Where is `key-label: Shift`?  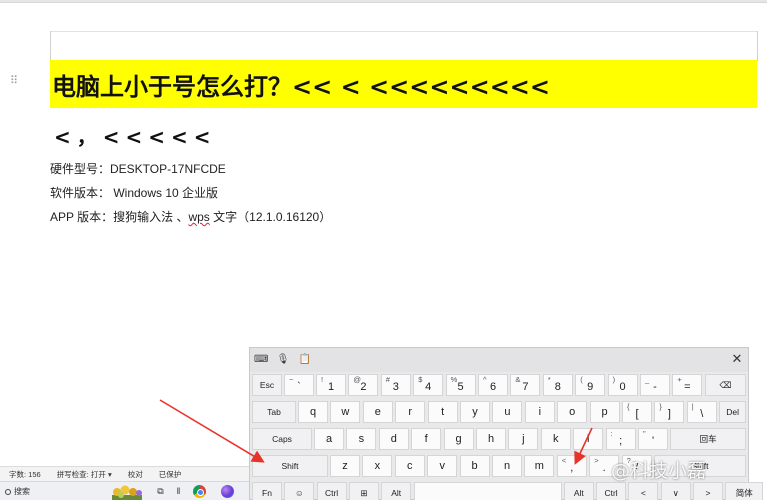
key-label: Shift is located at coordinates (290, 466).